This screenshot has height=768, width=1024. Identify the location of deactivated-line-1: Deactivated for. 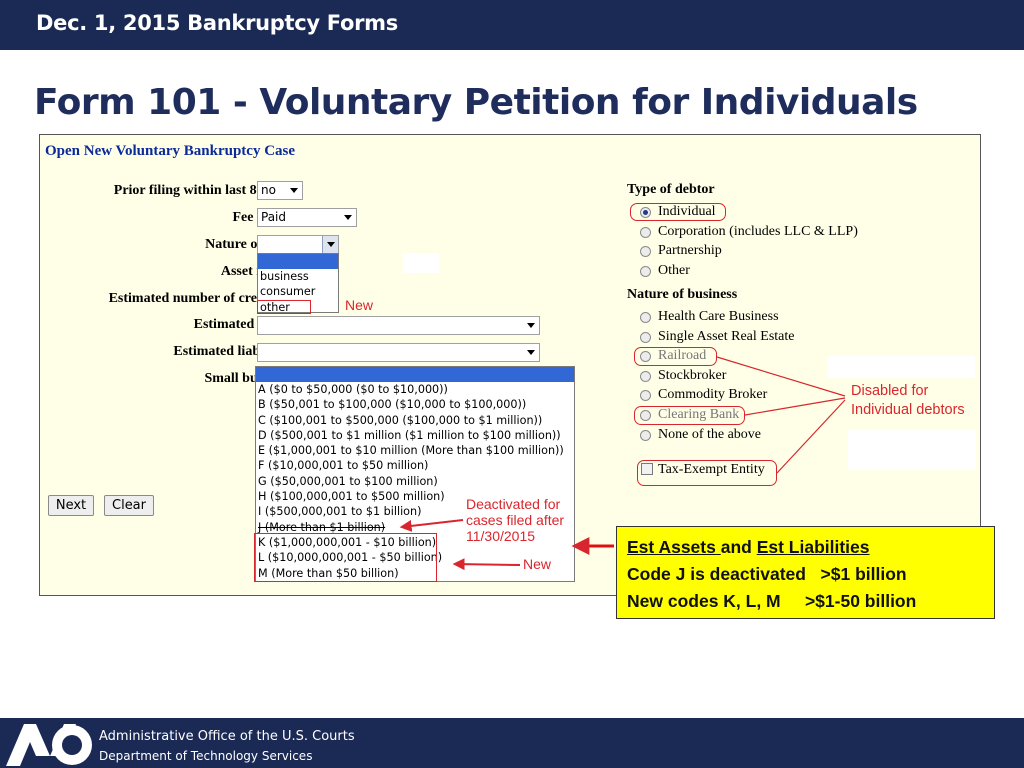
(513, 504).